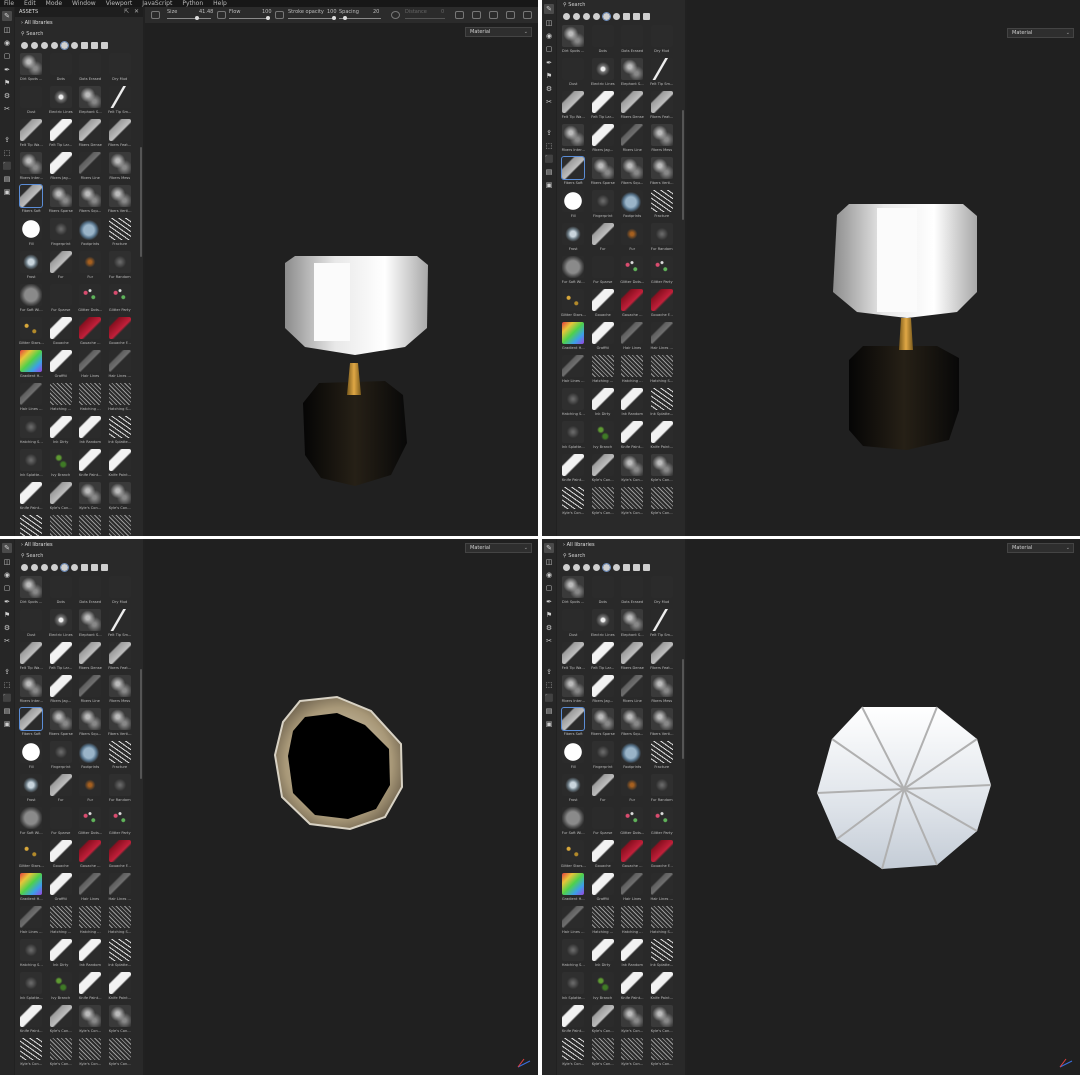 Image resolution: width=1080 pixels, height=1080 pixels. Describe the element at coordinates (549, 615) in the screenshot. I see `picker-icon: ⚑` at that location.